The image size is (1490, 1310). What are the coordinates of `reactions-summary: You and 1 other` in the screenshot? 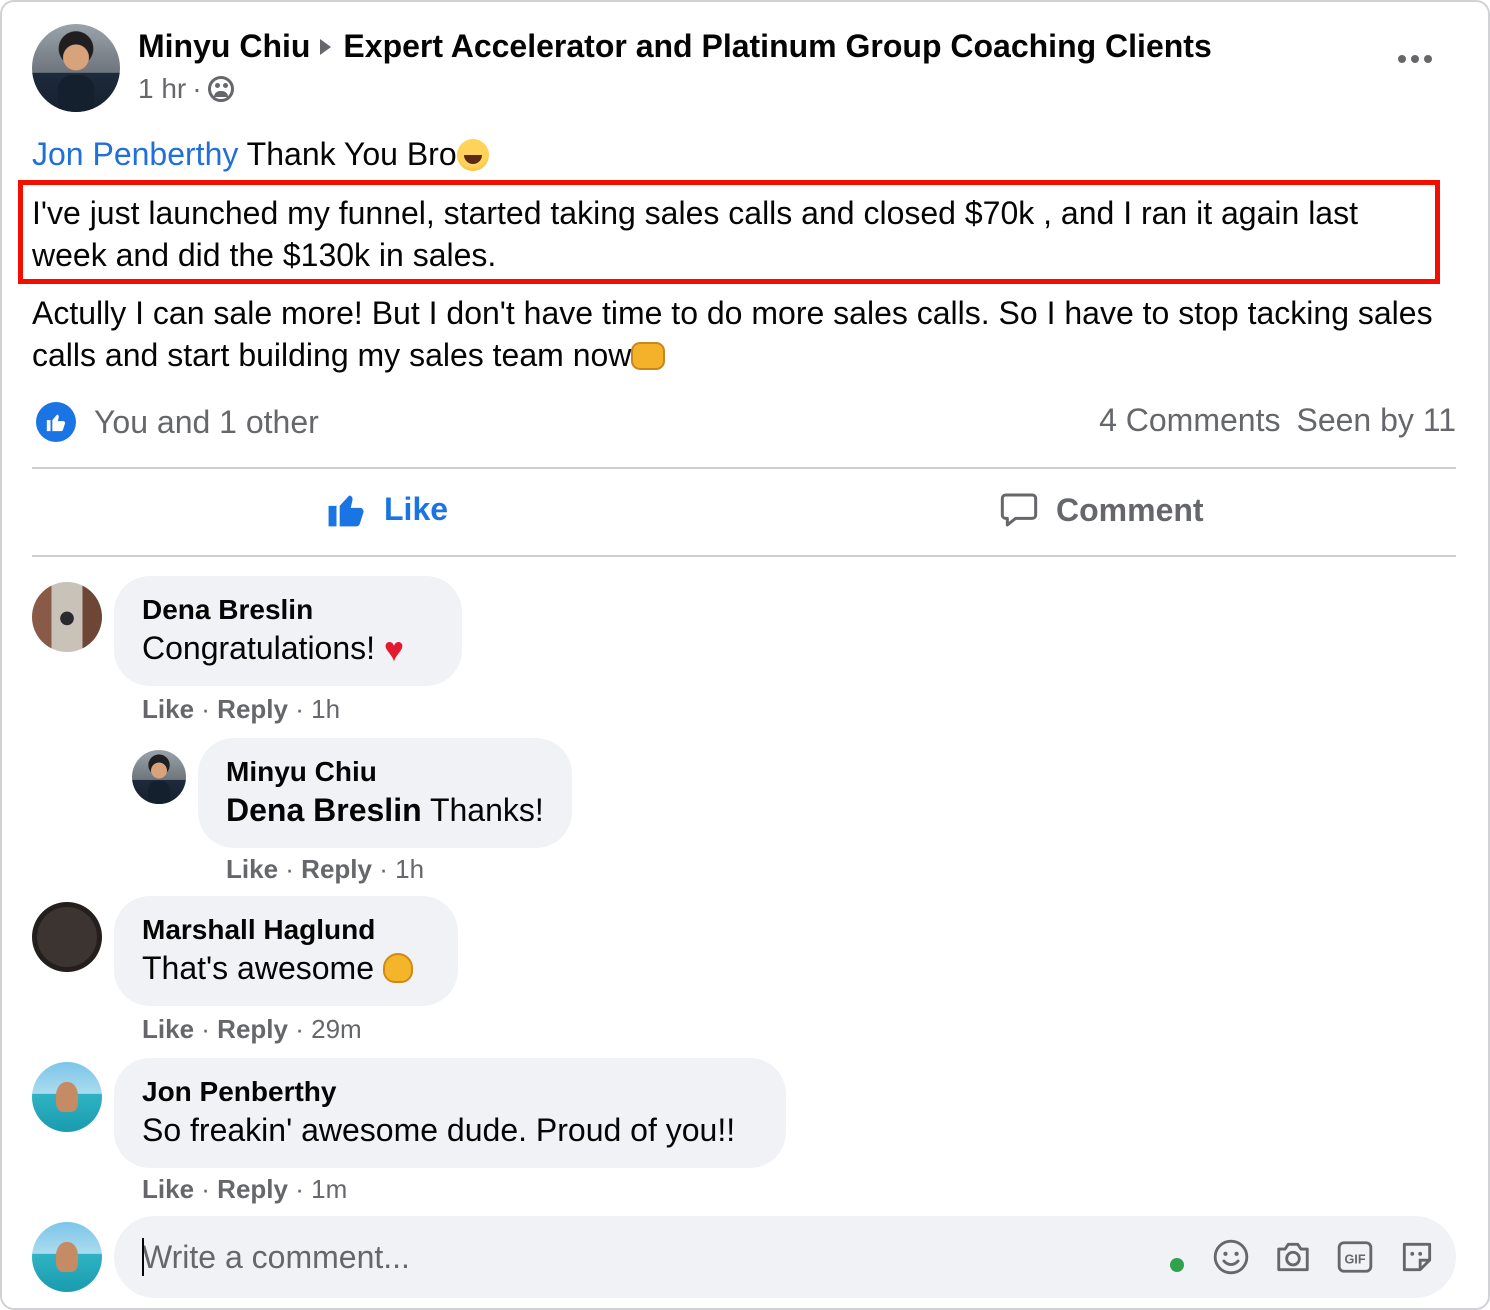 It's located at (177, 422).